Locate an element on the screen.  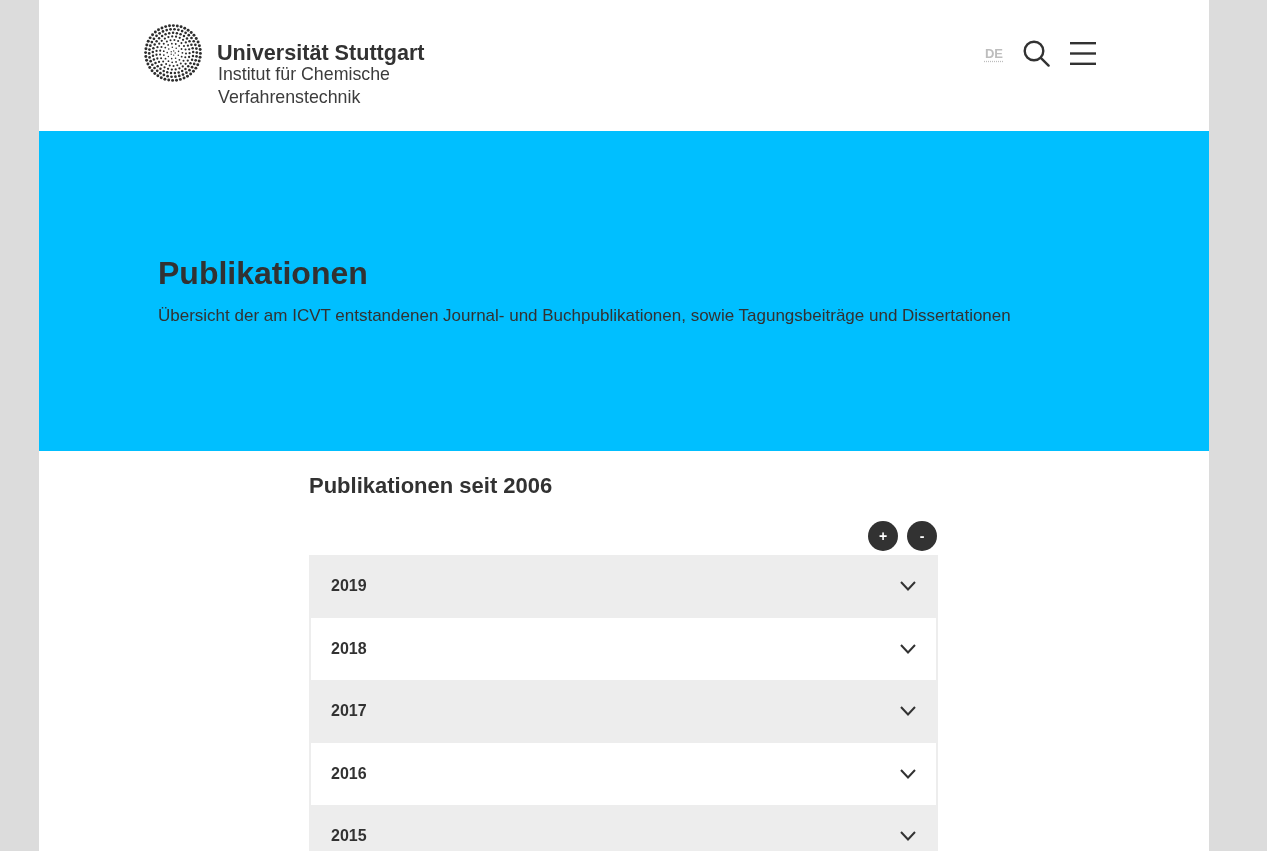
year-label: 2015 is located at coordinates (349, 836).